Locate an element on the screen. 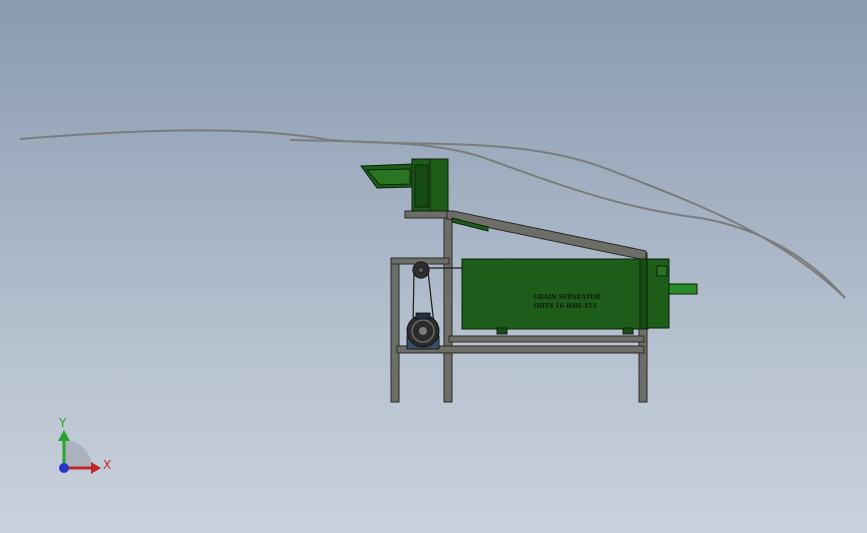 The image size is (867, 533). triad-z-axis is located at coordinates (64, 468).